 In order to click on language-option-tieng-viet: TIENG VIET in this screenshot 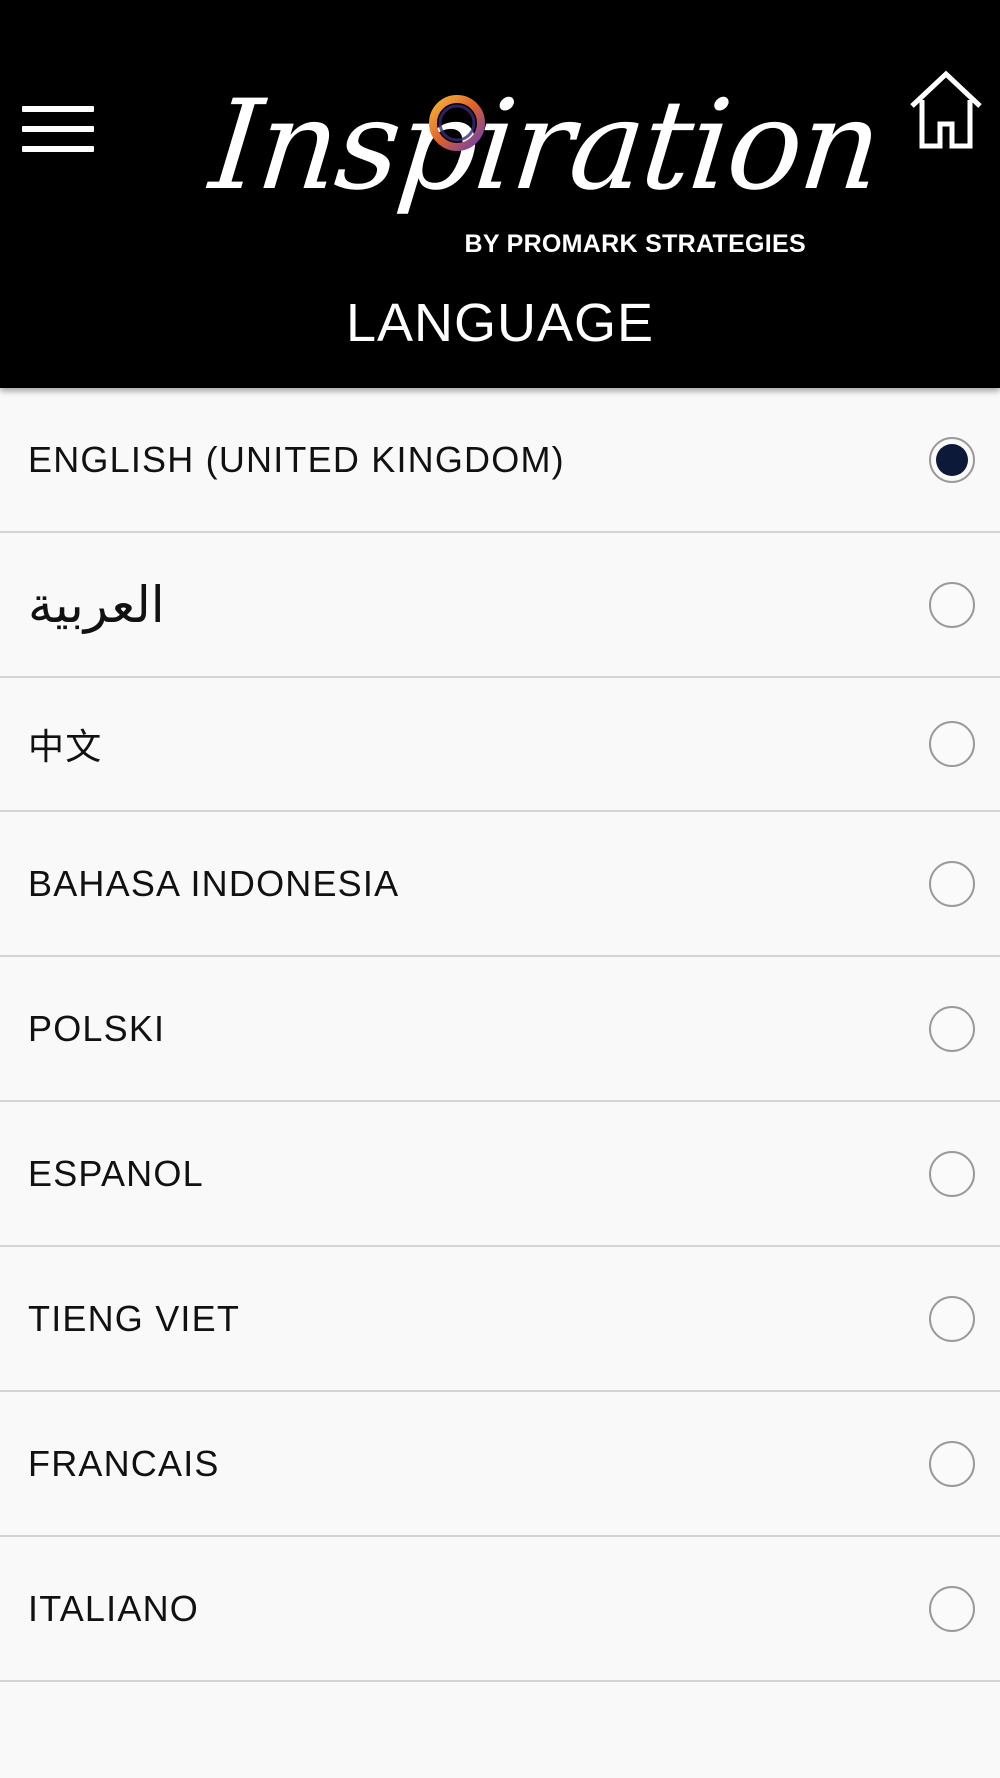, I will do `click(500, 1319)`.